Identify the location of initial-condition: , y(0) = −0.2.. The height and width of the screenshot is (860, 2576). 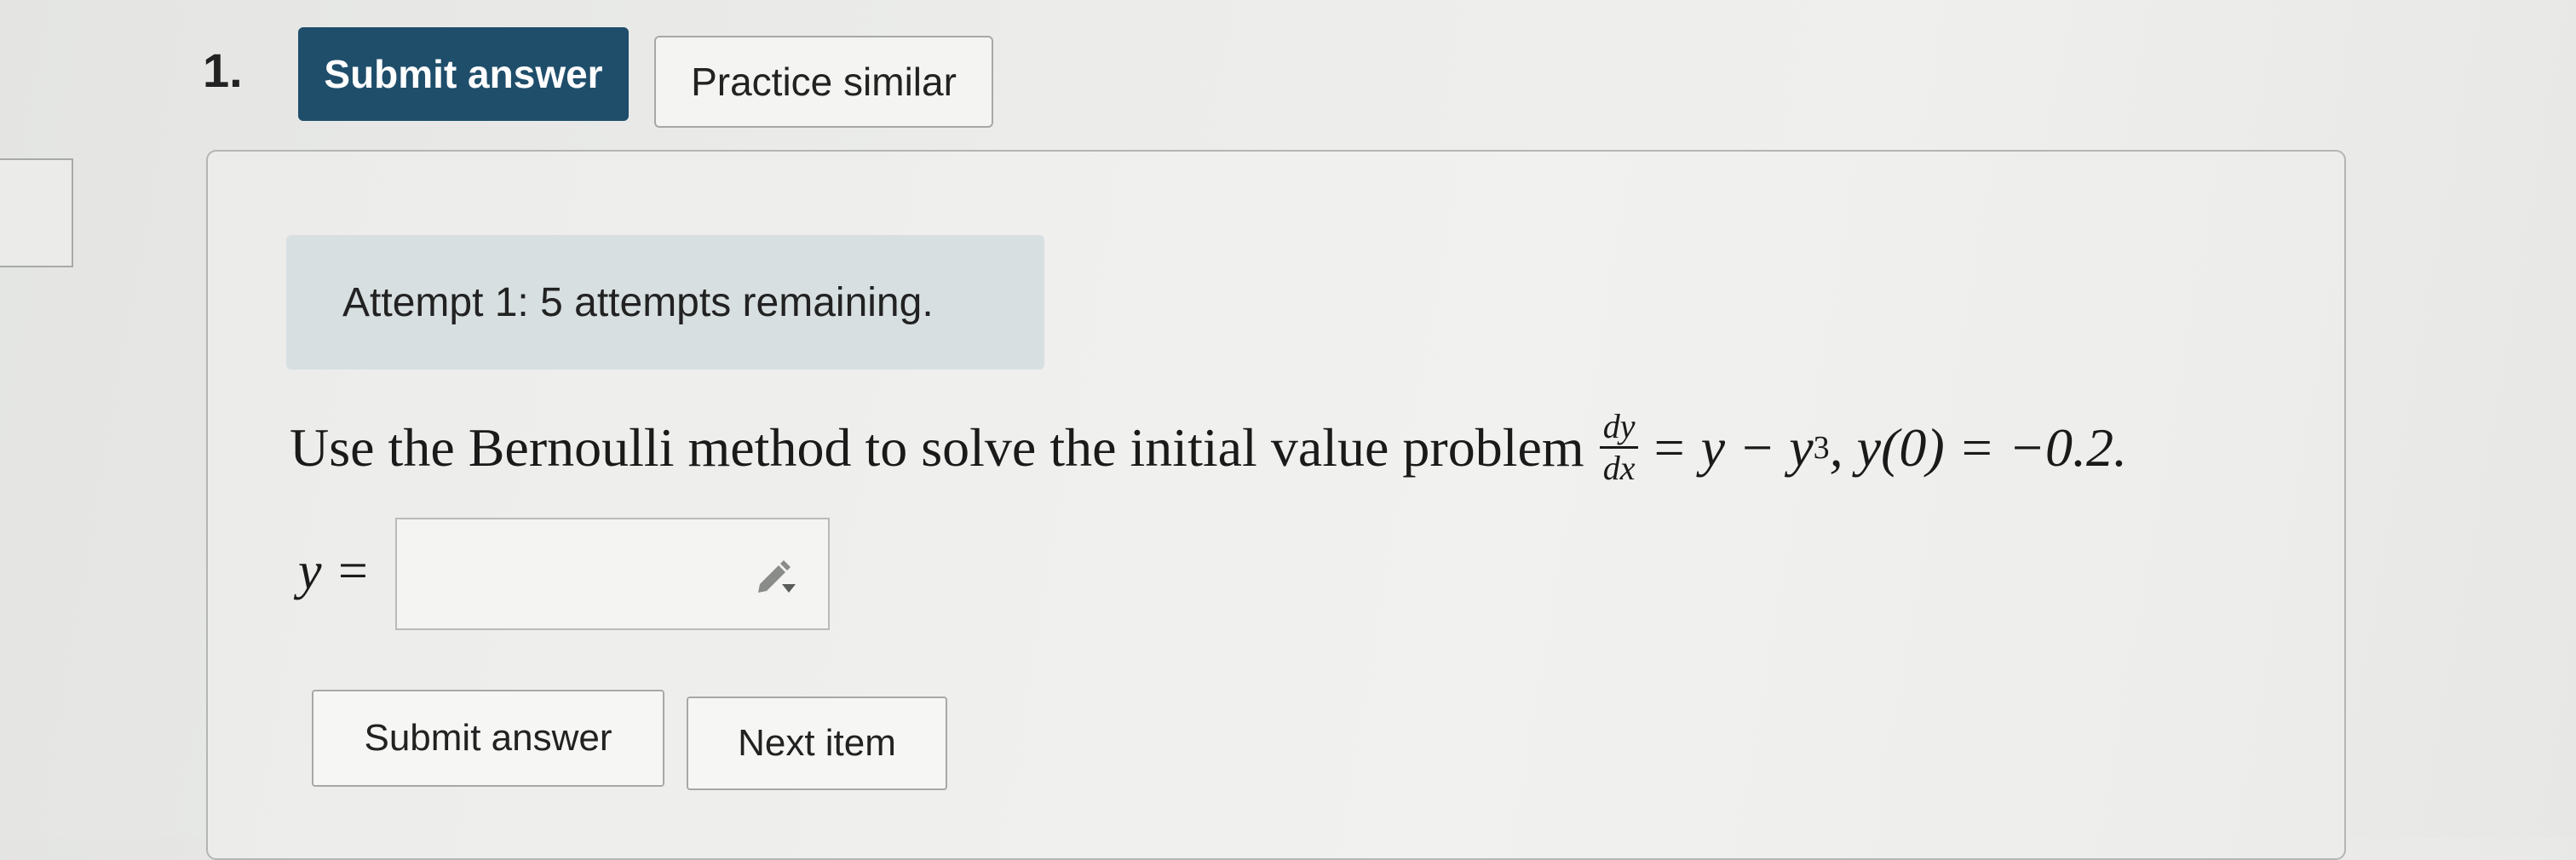
(1979, 447).